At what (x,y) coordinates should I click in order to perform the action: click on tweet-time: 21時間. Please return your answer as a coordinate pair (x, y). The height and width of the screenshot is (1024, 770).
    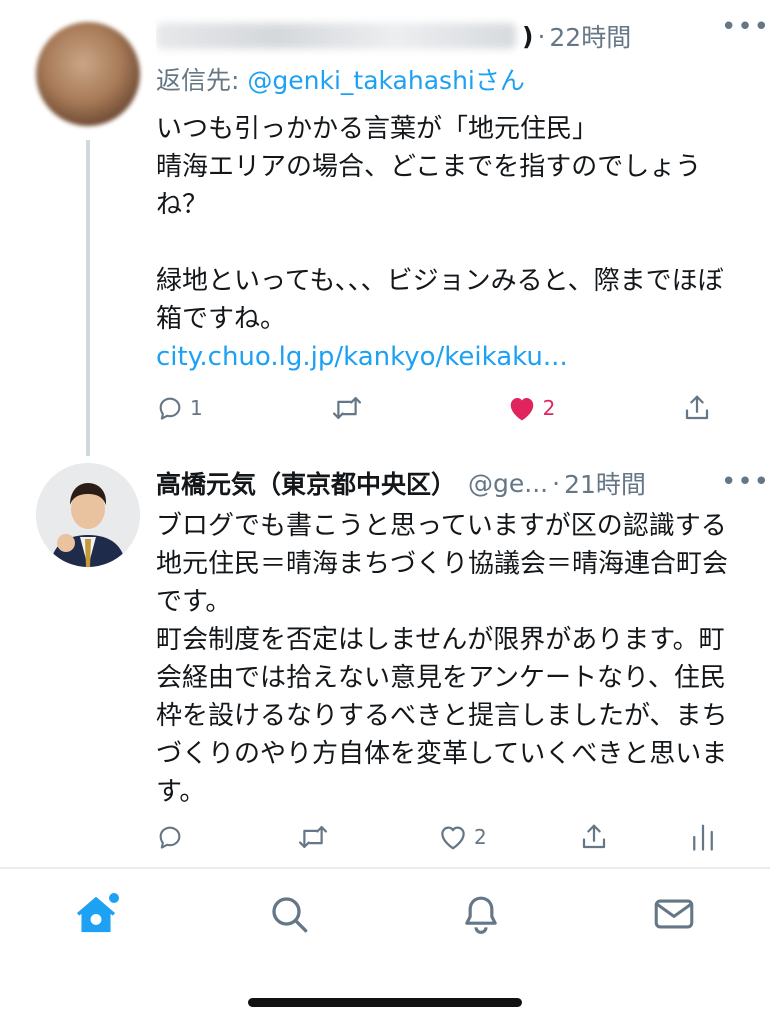
    Looking at the image, I should click on (605, 483).